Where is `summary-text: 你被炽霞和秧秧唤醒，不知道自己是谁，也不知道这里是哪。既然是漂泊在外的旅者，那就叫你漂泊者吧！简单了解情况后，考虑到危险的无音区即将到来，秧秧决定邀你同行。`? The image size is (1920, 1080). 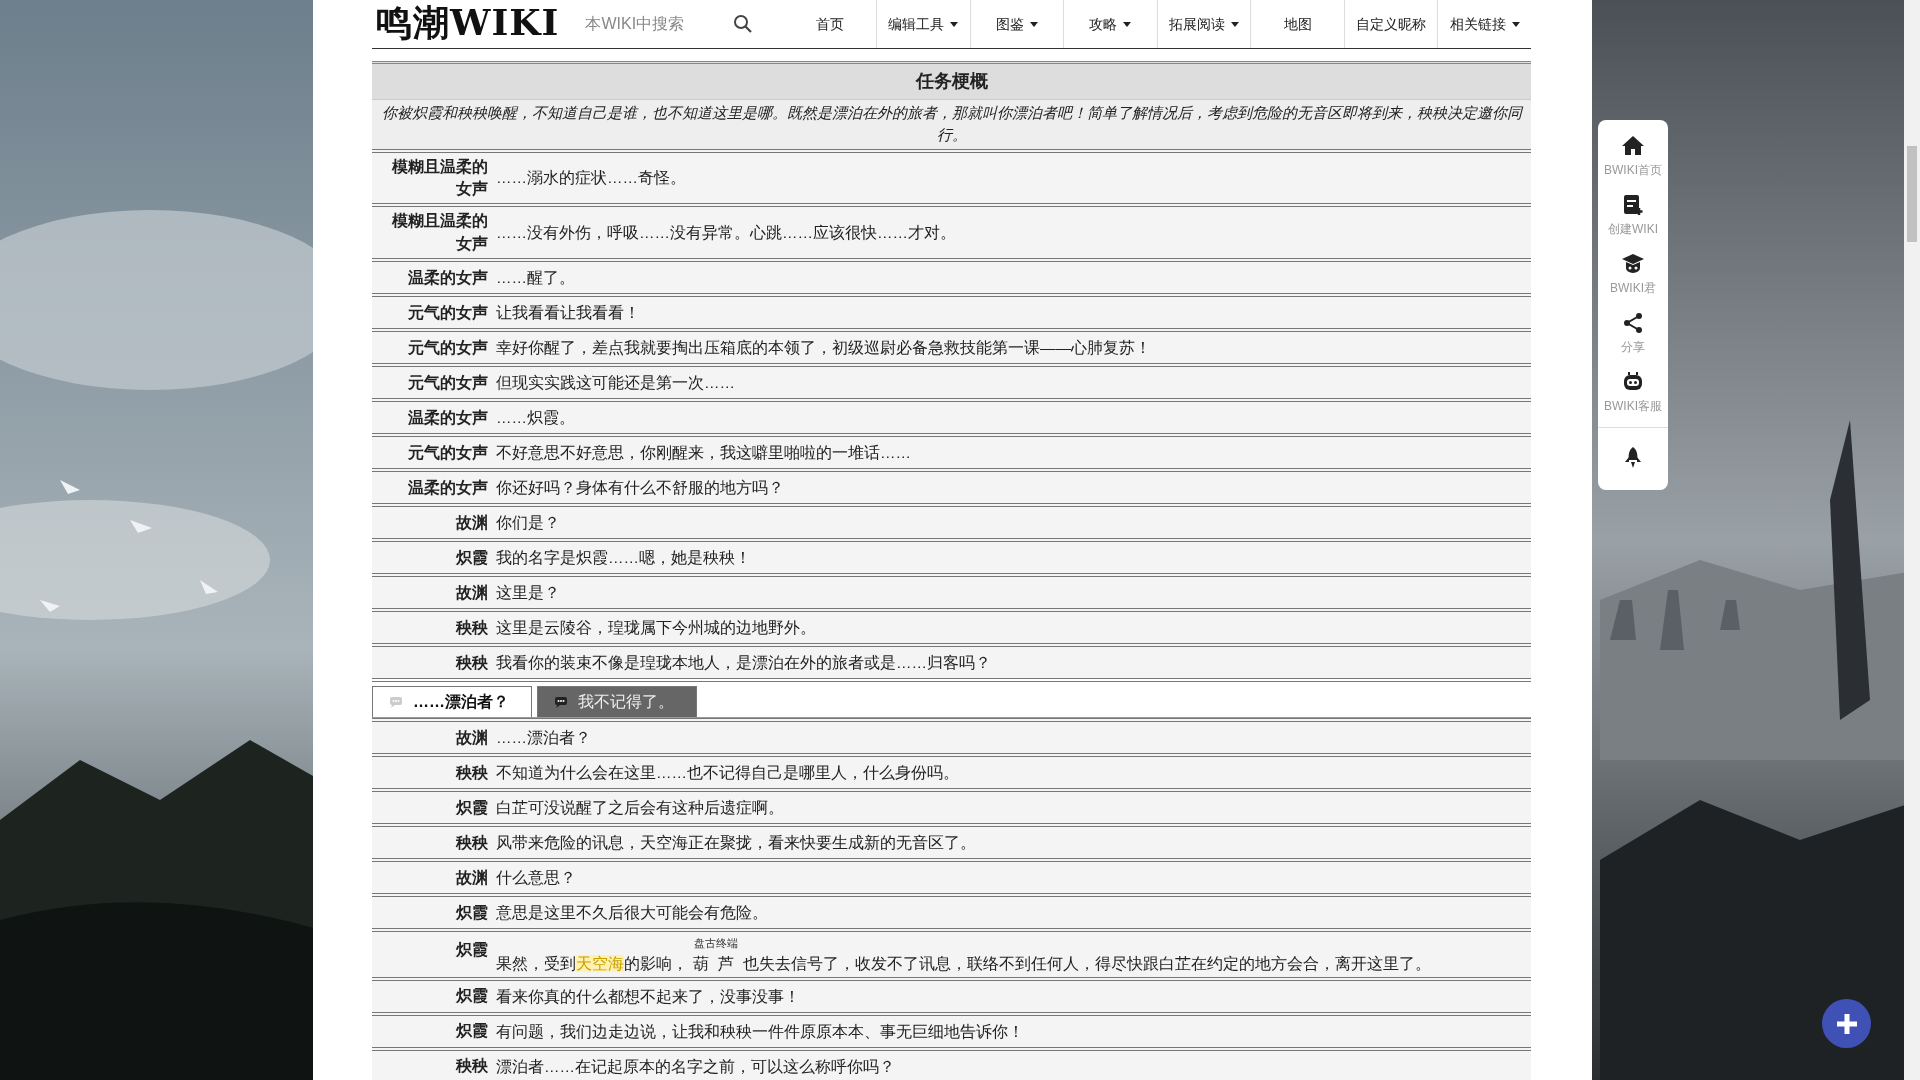 summary-text: 你被炽霞和秧秧唤醒，不知道自己是谁，也不知道这里是哪。既然是漂泊在外的旅者，那就叫你漂泊者吧！简单了解情况后，考虑到危险的无音区即将到来，秧秧决定邀你同行。 is located at coordinates (951, 124).